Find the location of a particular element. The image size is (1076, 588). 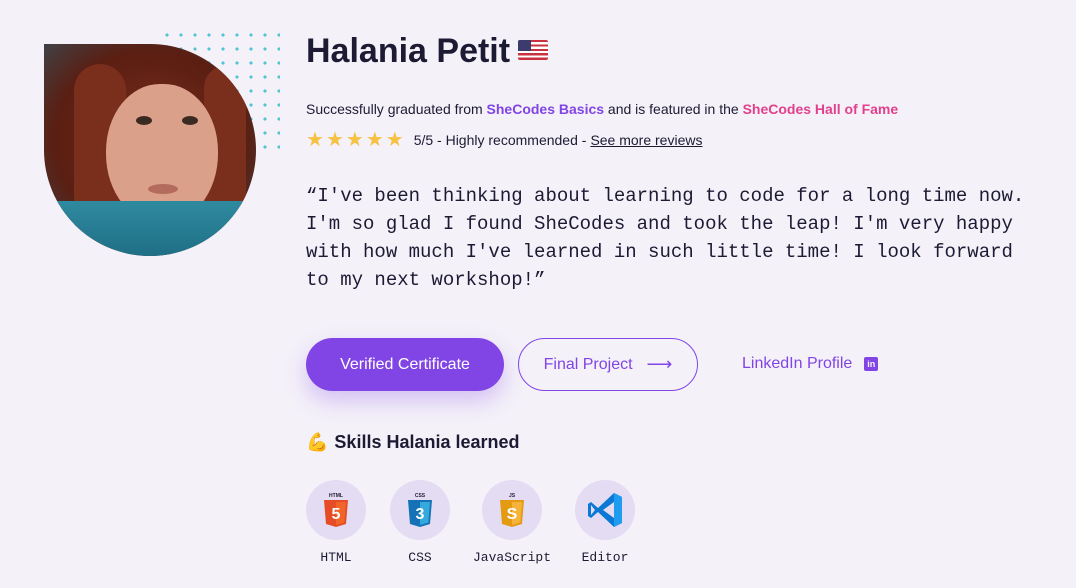

html5-icon: HTML 5 is located at coordinates (336, 510).